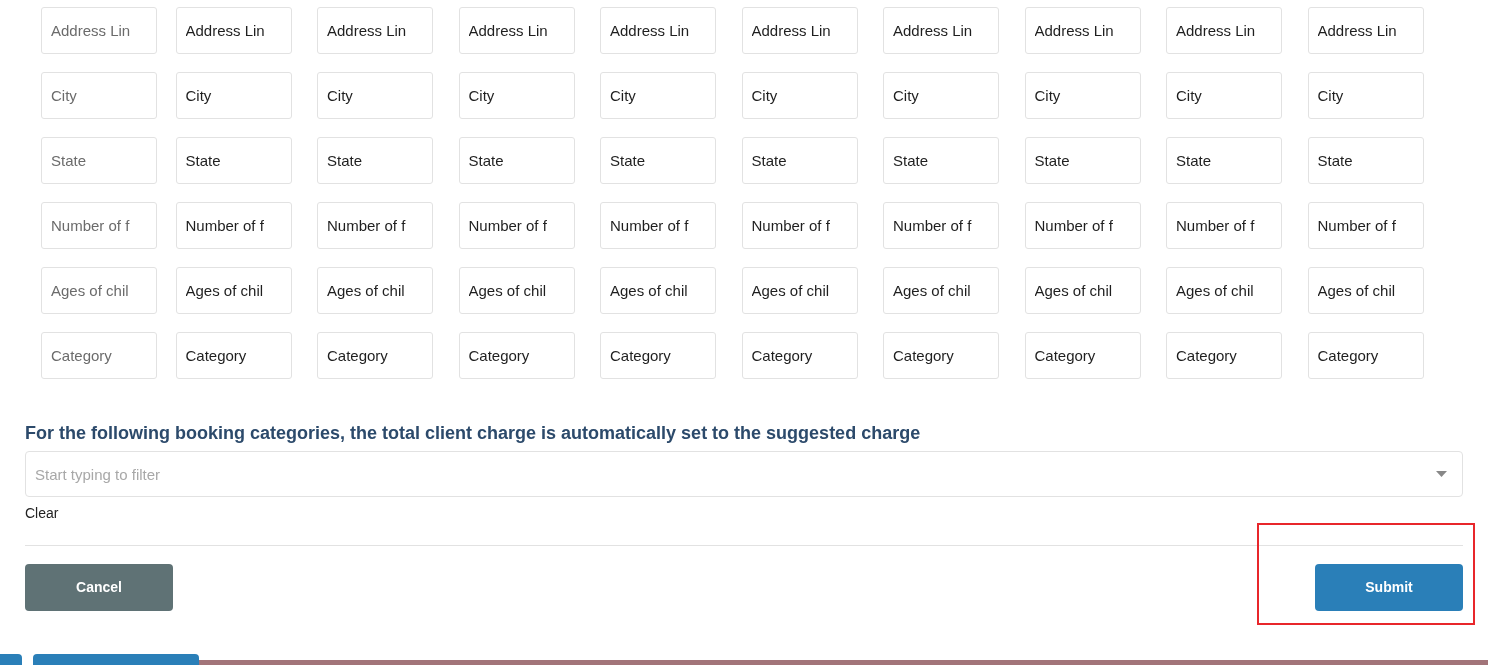  I want to click on cancel-button: Cancel, so click(99, 587).